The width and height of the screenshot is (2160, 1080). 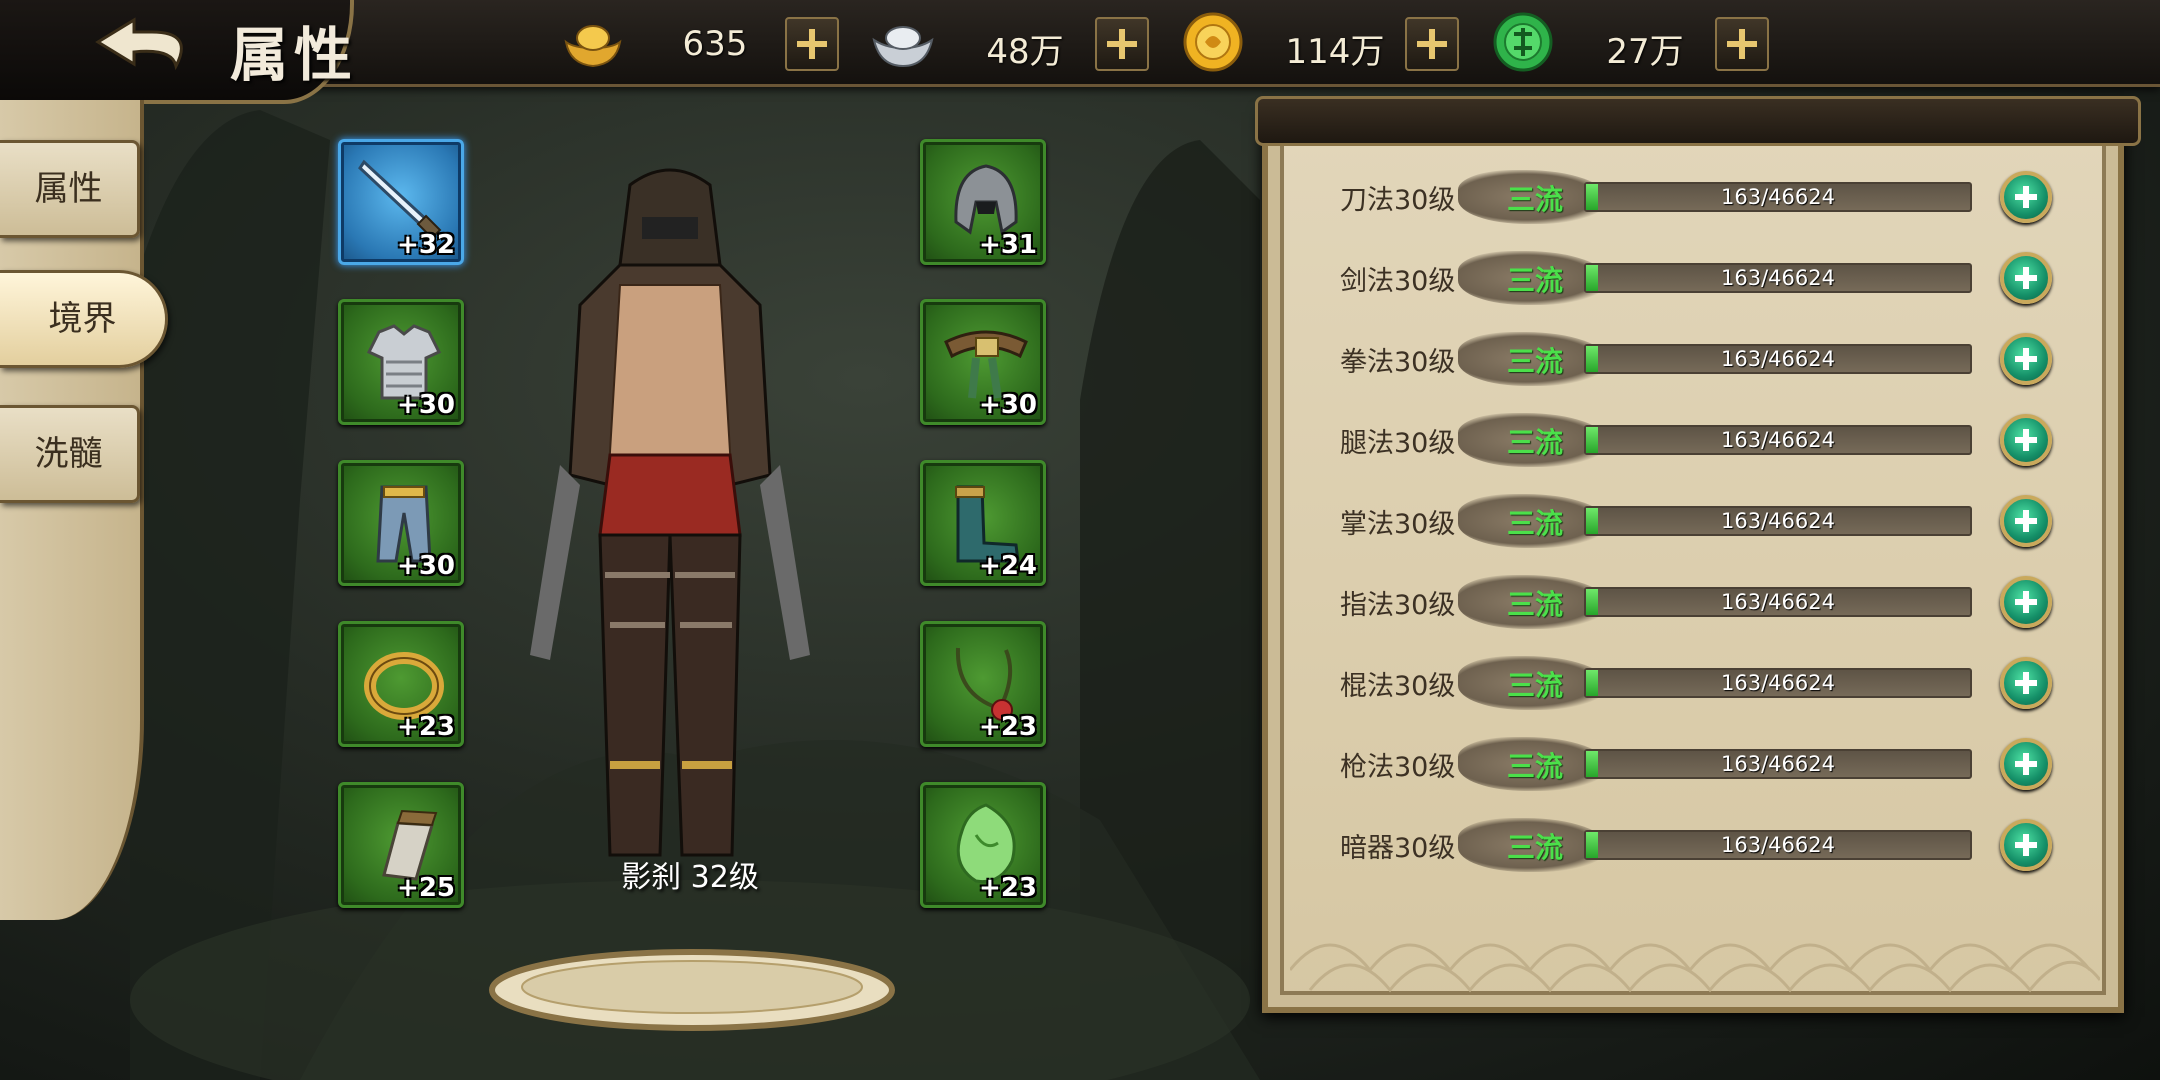 What do you see at coordinates (1398, 686) in the screenshot?
I see `skill-name: 棍法30级` at bounding box center [1398, 686].